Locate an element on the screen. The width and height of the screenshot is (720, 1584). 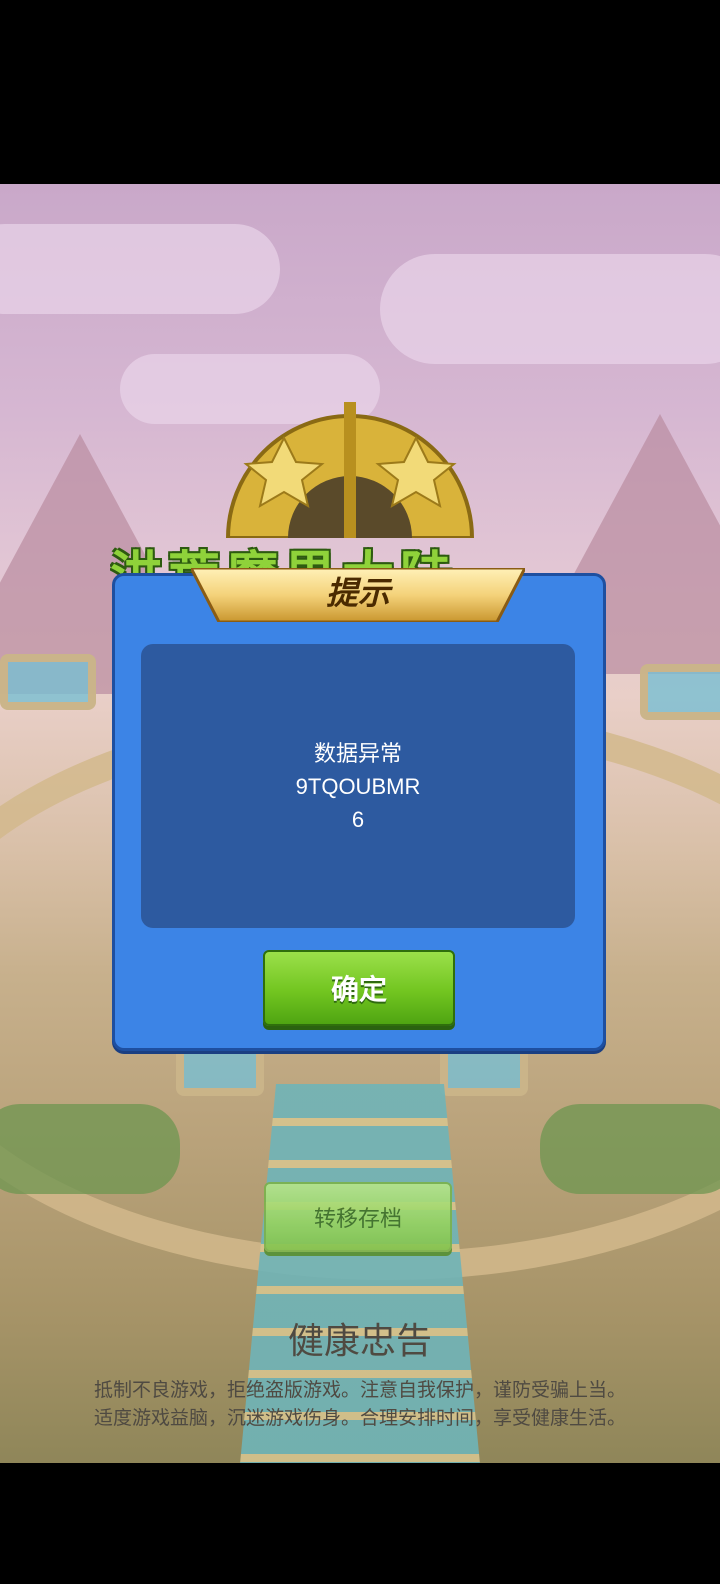
dialog-title: 提示 is located at coordinates (357, 593).